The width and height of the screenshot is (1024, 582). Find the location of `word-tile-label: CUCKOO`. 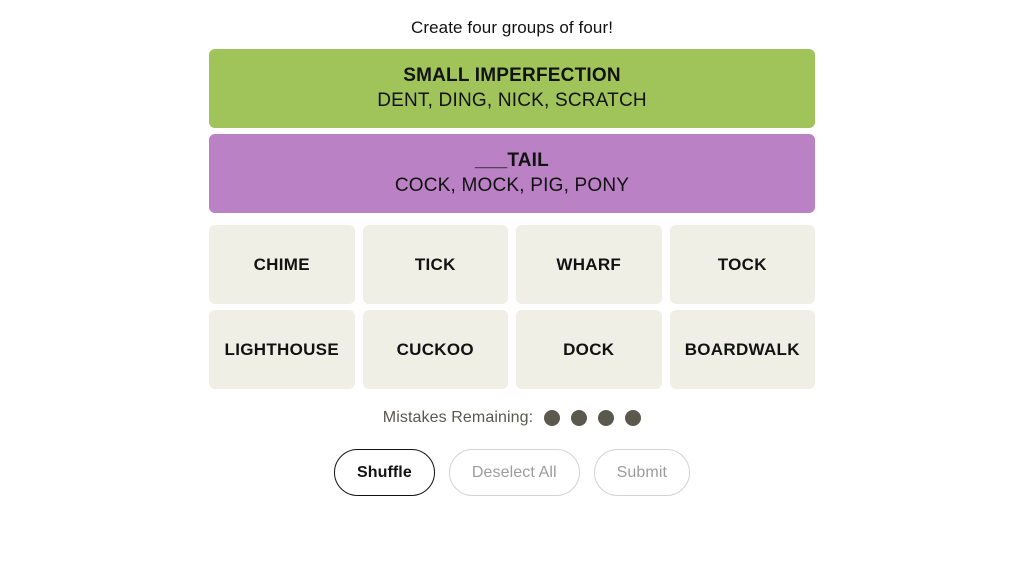

word-tile-label: CUCKOO is located at coordinates (435, 349).